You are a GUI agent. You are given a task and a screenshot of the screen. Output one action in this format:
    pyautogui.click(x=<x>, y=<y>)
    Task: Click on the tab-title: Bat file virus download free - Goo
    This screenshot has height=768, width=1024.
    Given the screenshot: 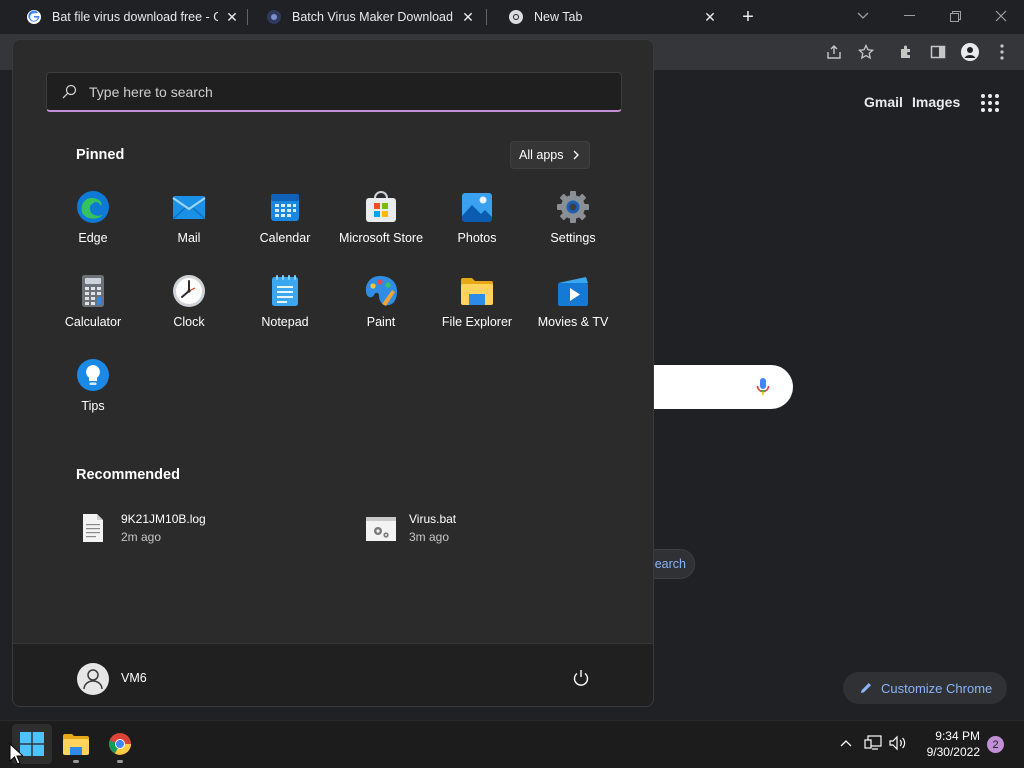 What is the action you would take?
    pyautogui.click(x=135, y=17)
    